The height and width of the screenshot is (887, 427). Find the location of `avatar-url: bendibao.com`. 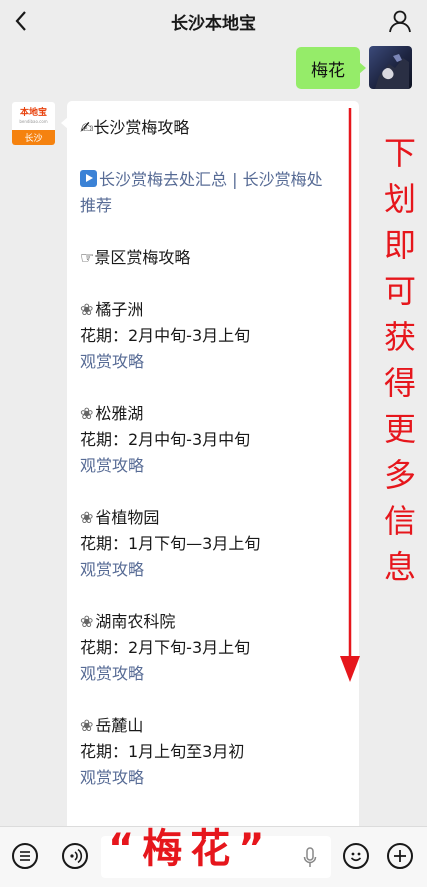

avatar-url: bendibao.com is located at coordinates (33, 121).